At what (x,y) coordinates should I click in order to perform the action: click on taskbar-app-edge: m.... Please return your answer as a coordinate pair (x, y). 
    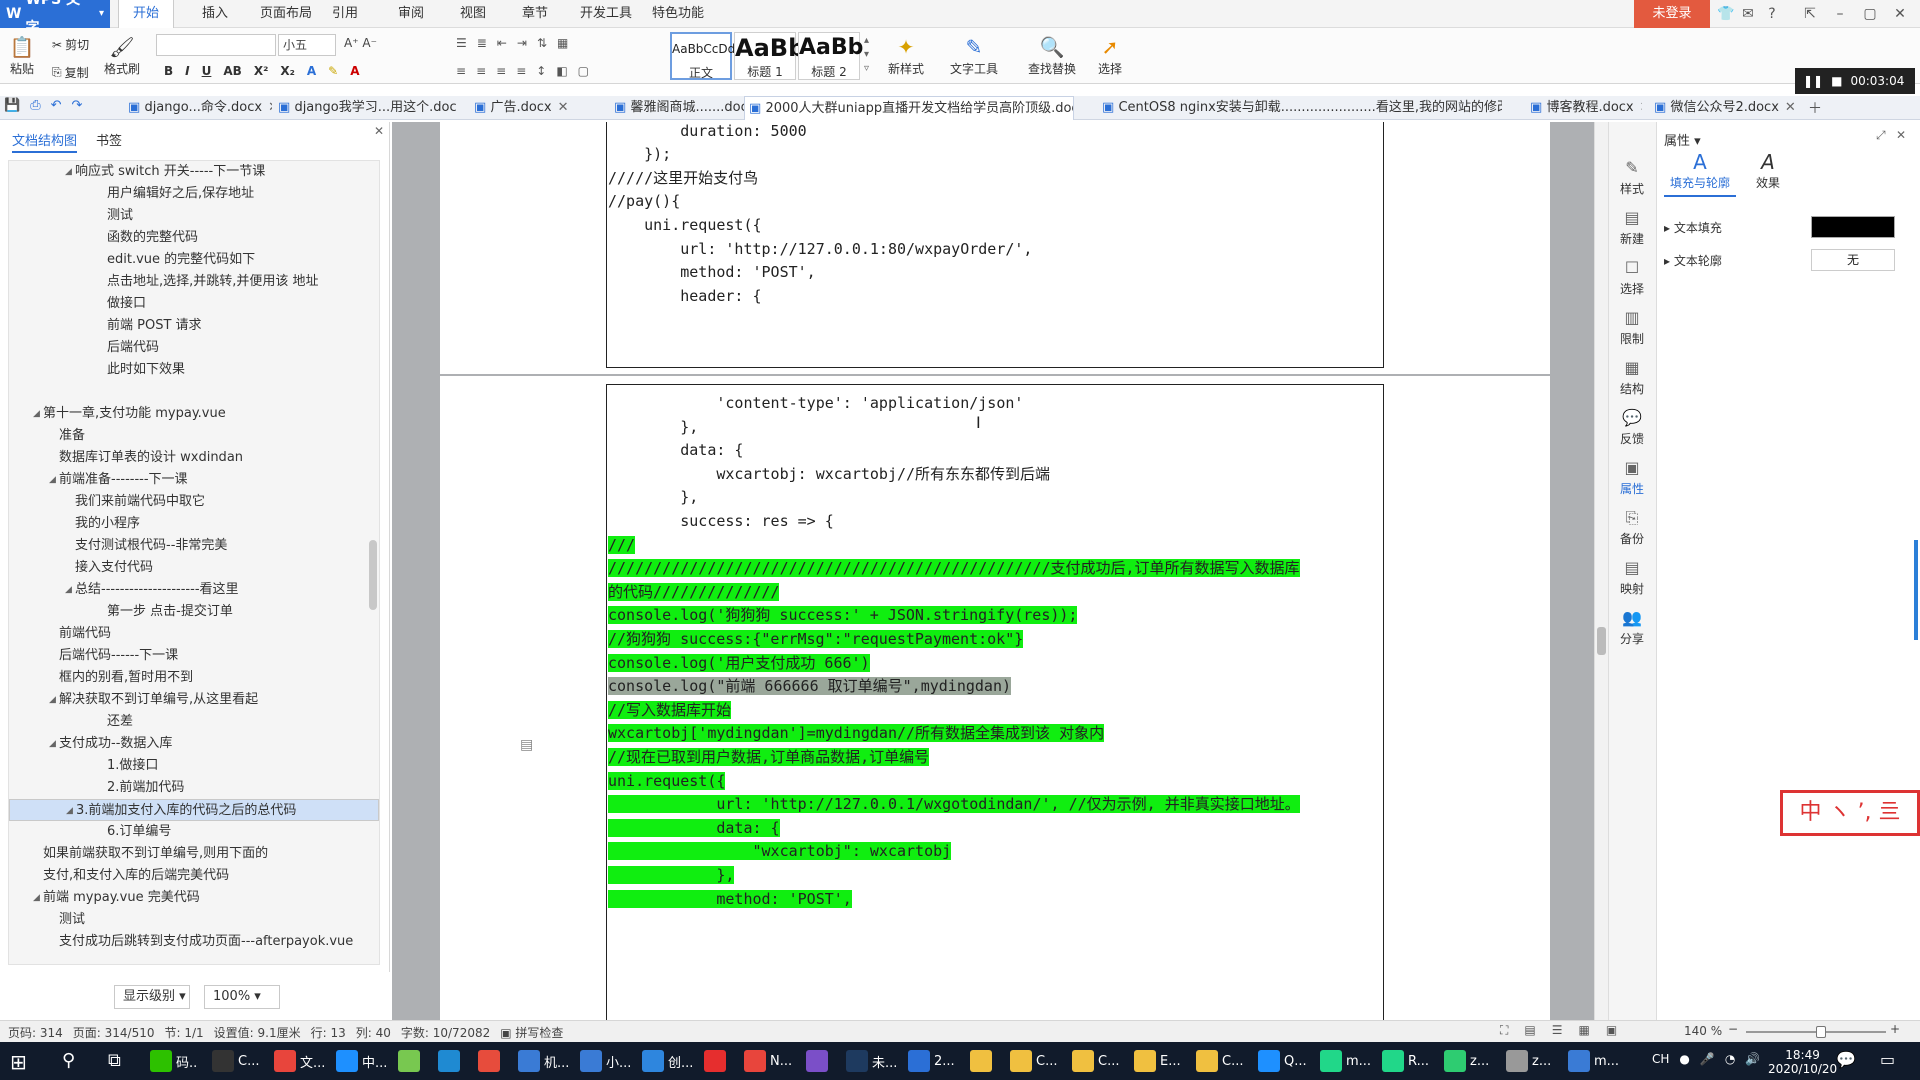
    Looking at the image, I should click on (1593, 1061).